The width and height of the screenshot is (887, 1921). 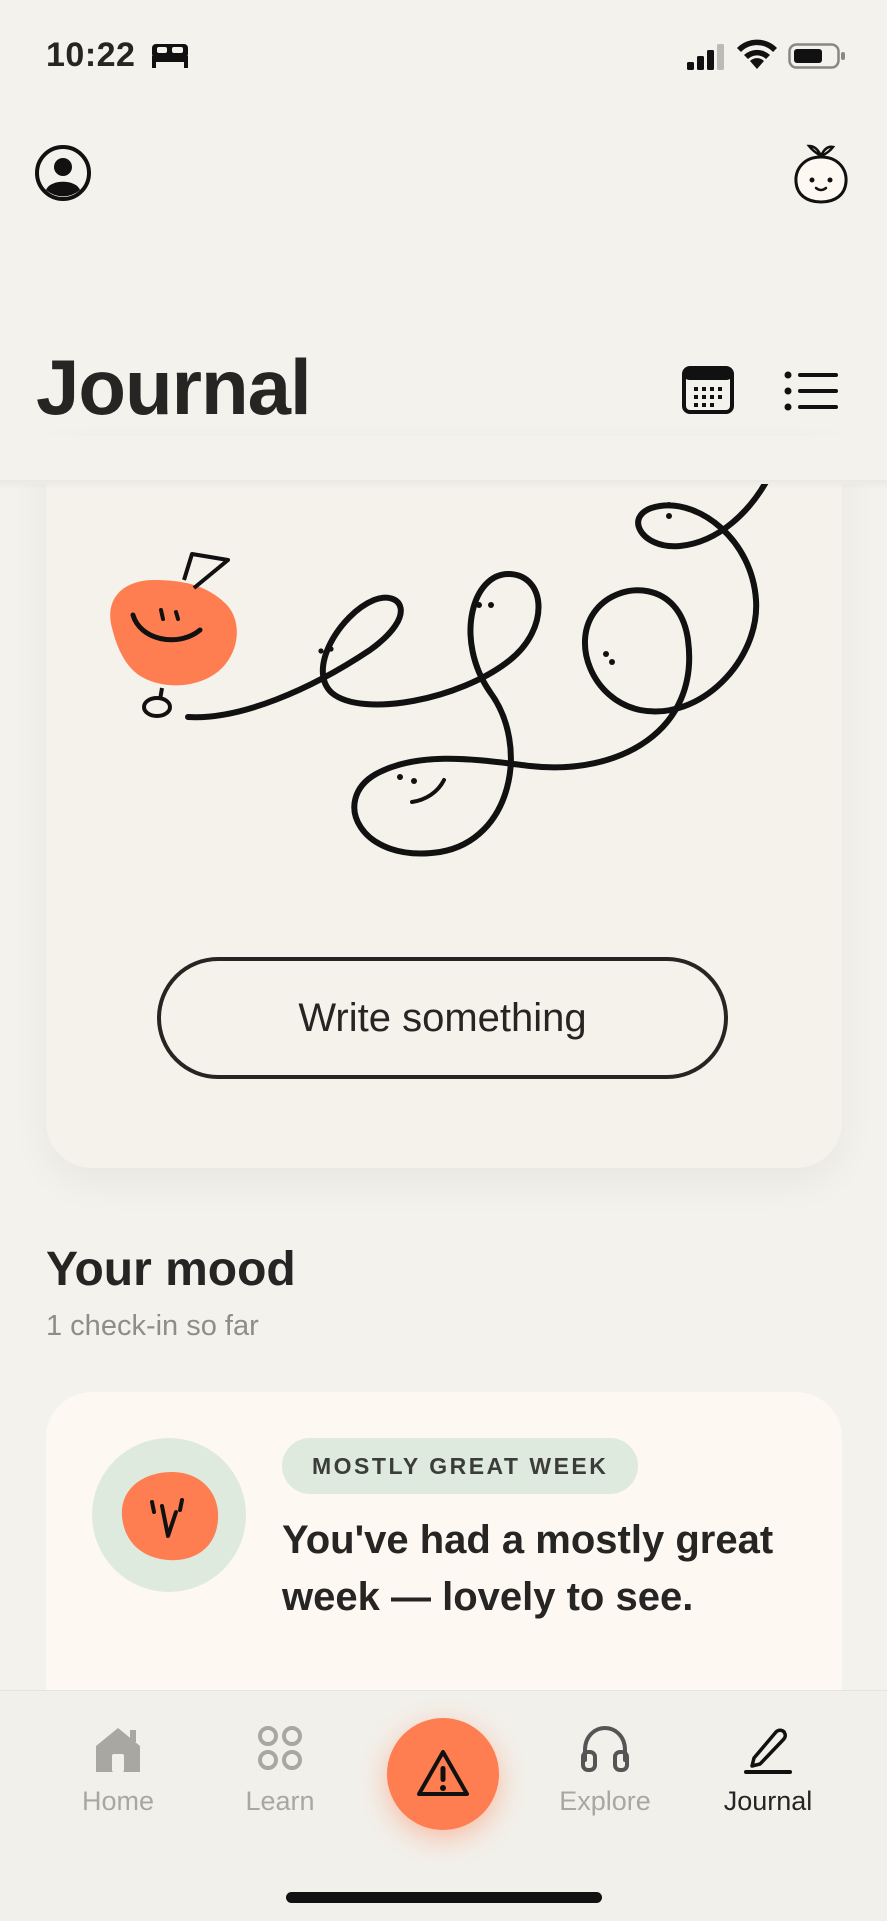 What do you see at coordinates (91, 55) in the screenshot?
I see `status-time: 10:22` at bounding box center [91, 55].